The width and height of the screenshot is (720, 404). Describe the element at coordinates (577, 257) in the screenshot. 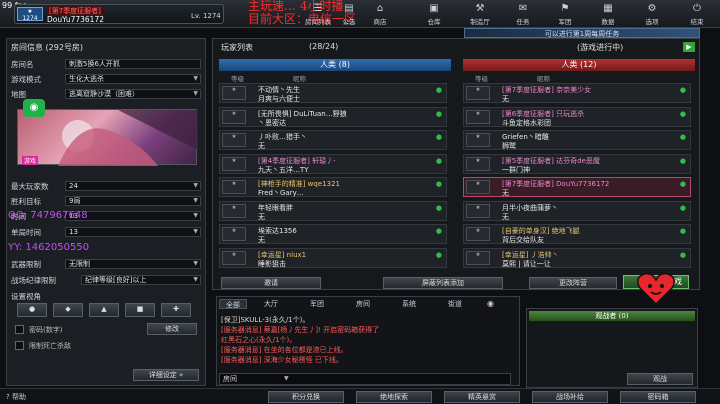

I see `player-slot: ★ [幸运星] 丿浩帅丶 莫熙 | 请让一让 ●` at that location.